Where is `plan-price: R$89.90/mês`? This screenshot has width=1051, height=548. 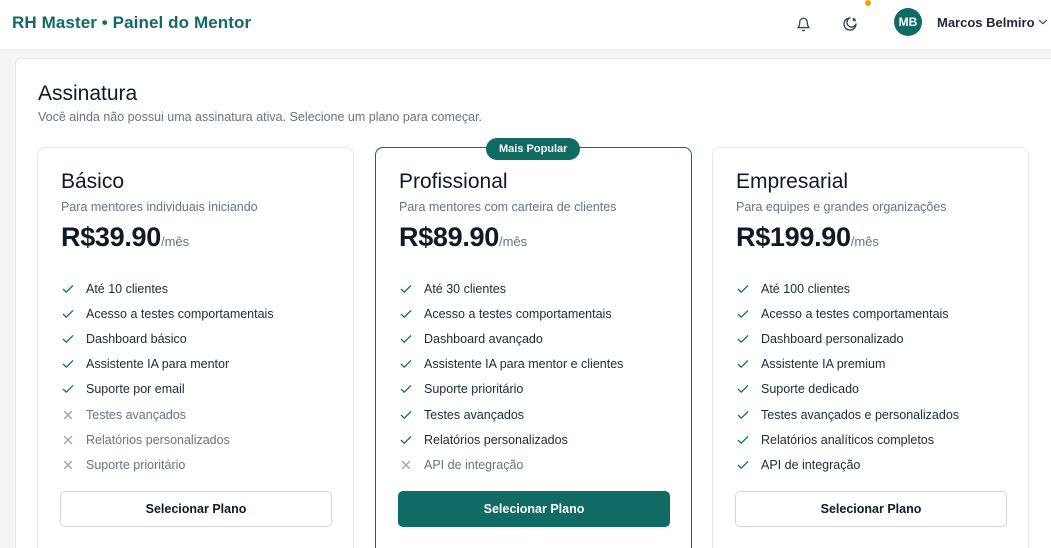 plan-price: R$89.90/mês is located at coordinates (463, 237).